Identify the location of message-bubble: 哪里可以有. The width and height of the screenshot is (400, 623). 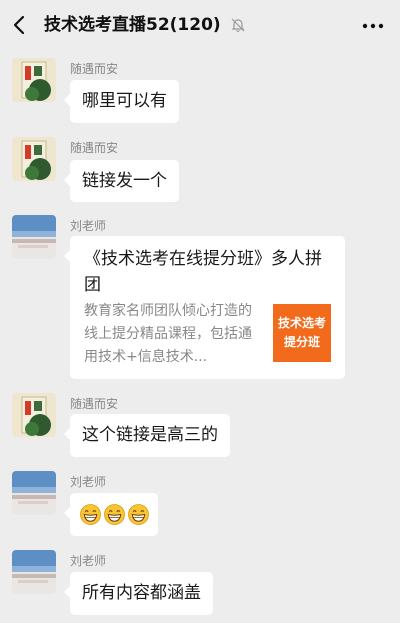
(121, 101).